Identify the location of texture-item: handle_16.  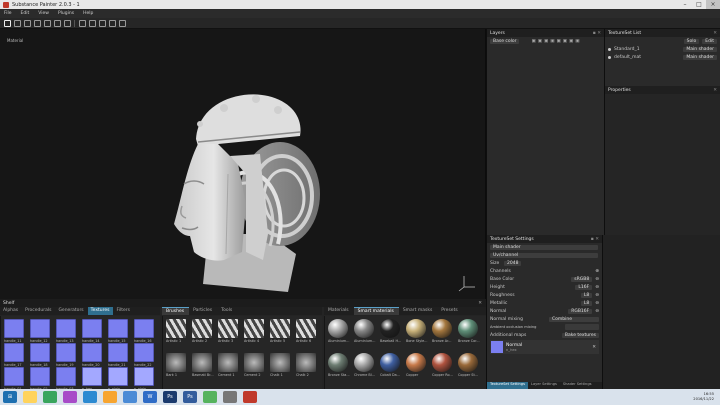
(144, 331).